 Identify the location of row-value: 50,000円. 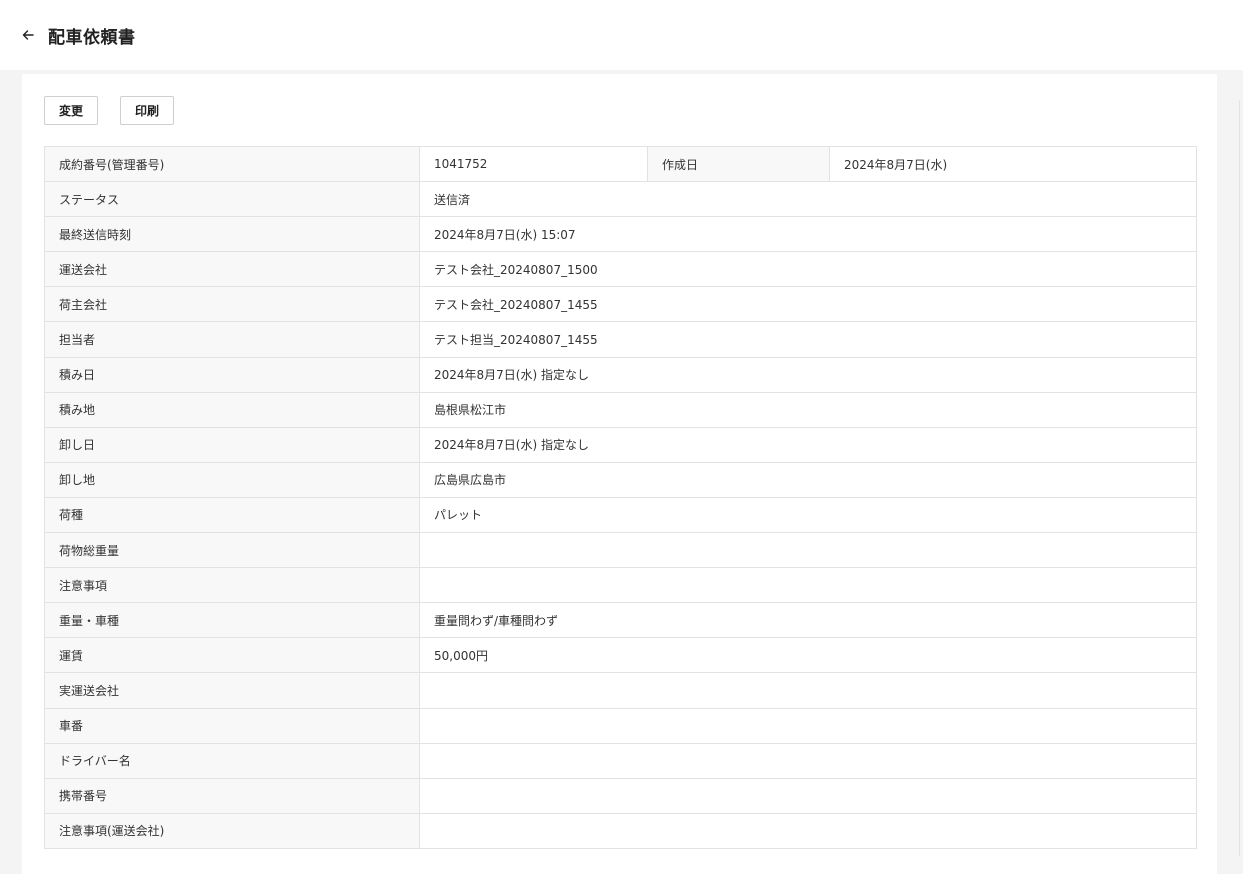
(808, 655).